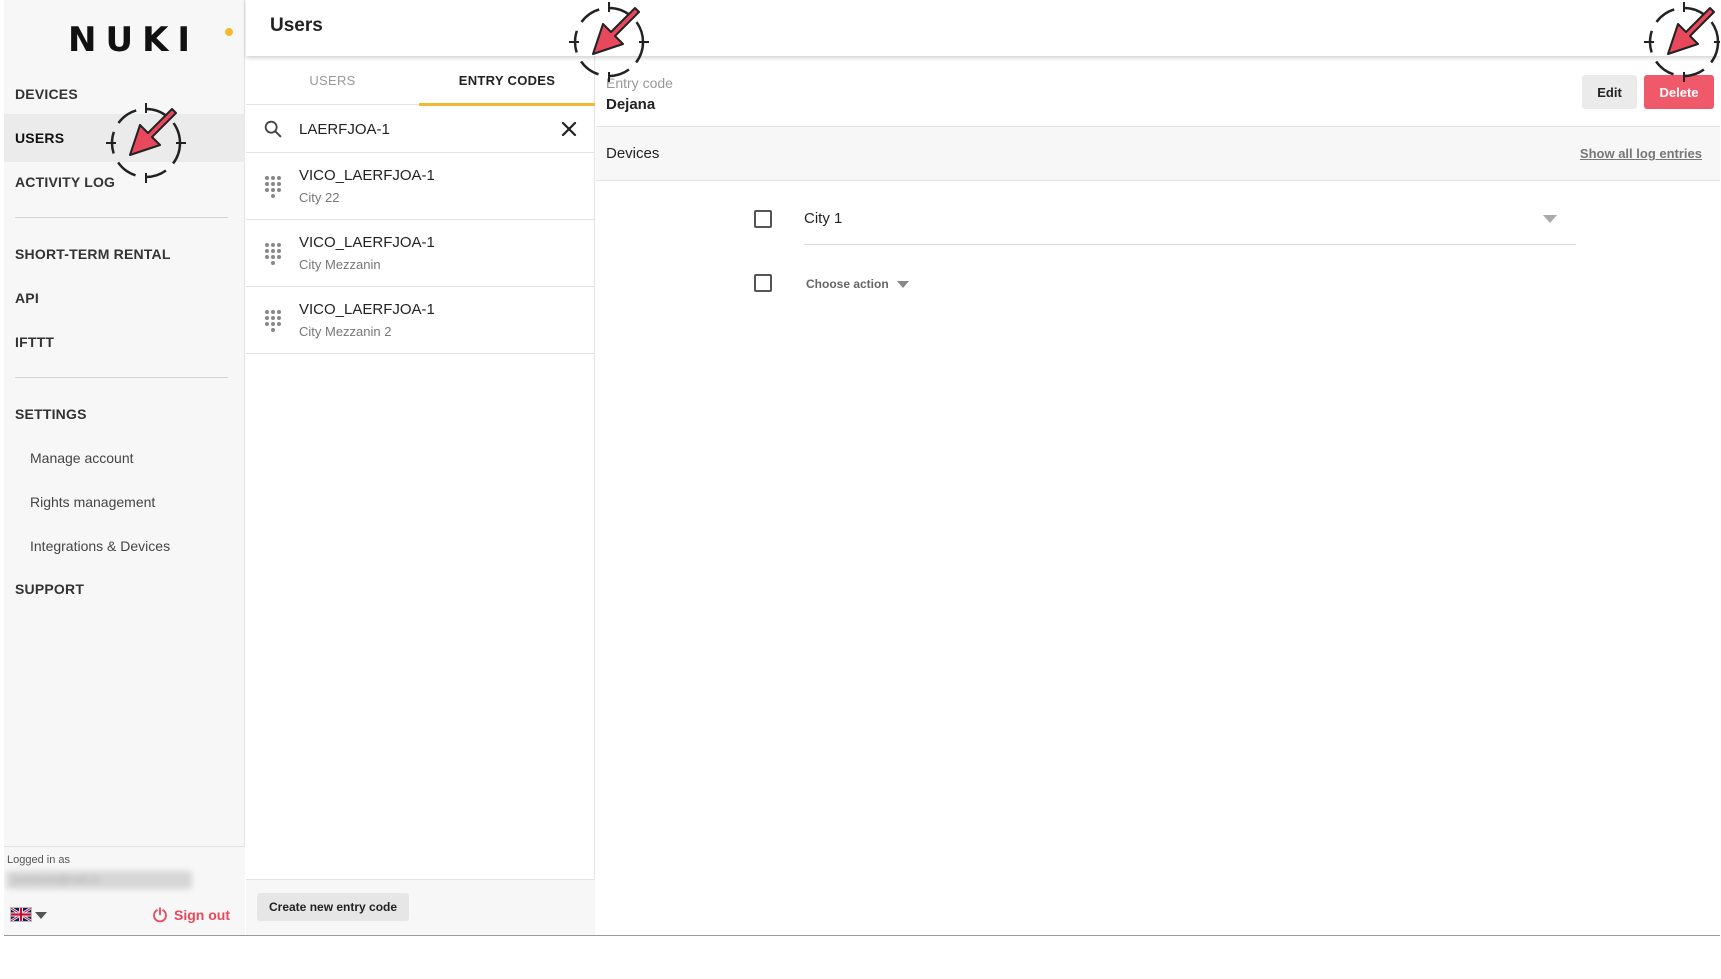 Image resolution: width=1721 pixels, height=979 pixels. I want to click on choose-action-dropdown: Choose action, so click(857, 284).